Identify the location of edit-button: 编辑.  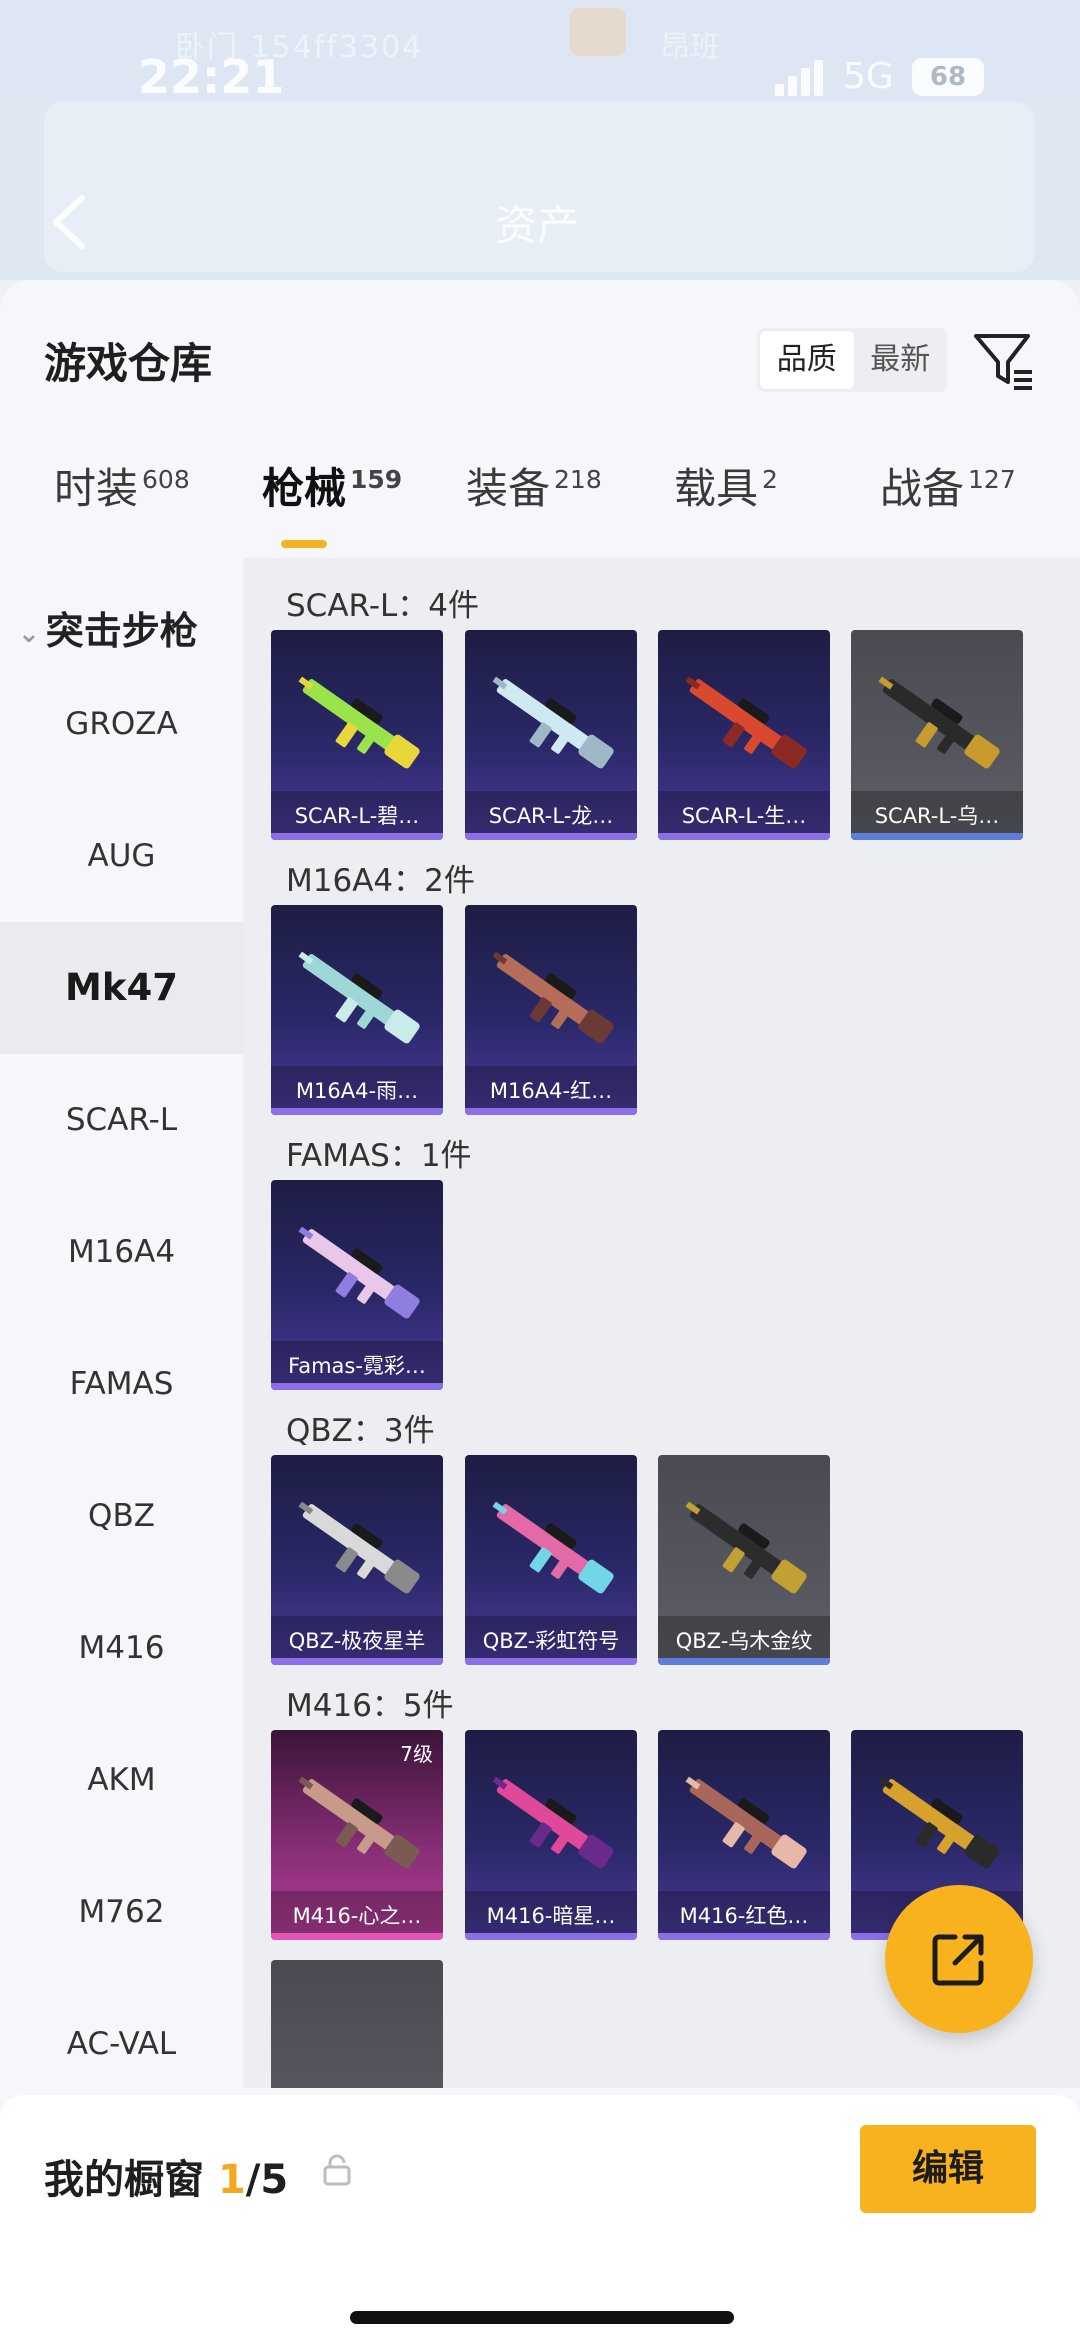
(948, 2169).